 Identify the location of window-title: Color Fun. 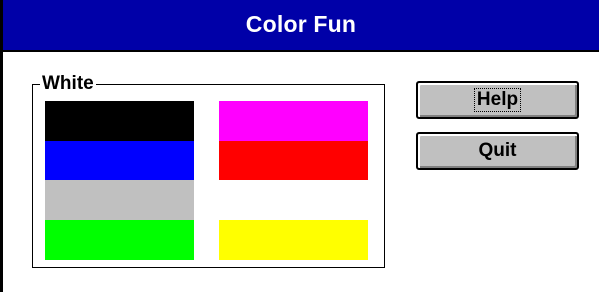
(301, 23).